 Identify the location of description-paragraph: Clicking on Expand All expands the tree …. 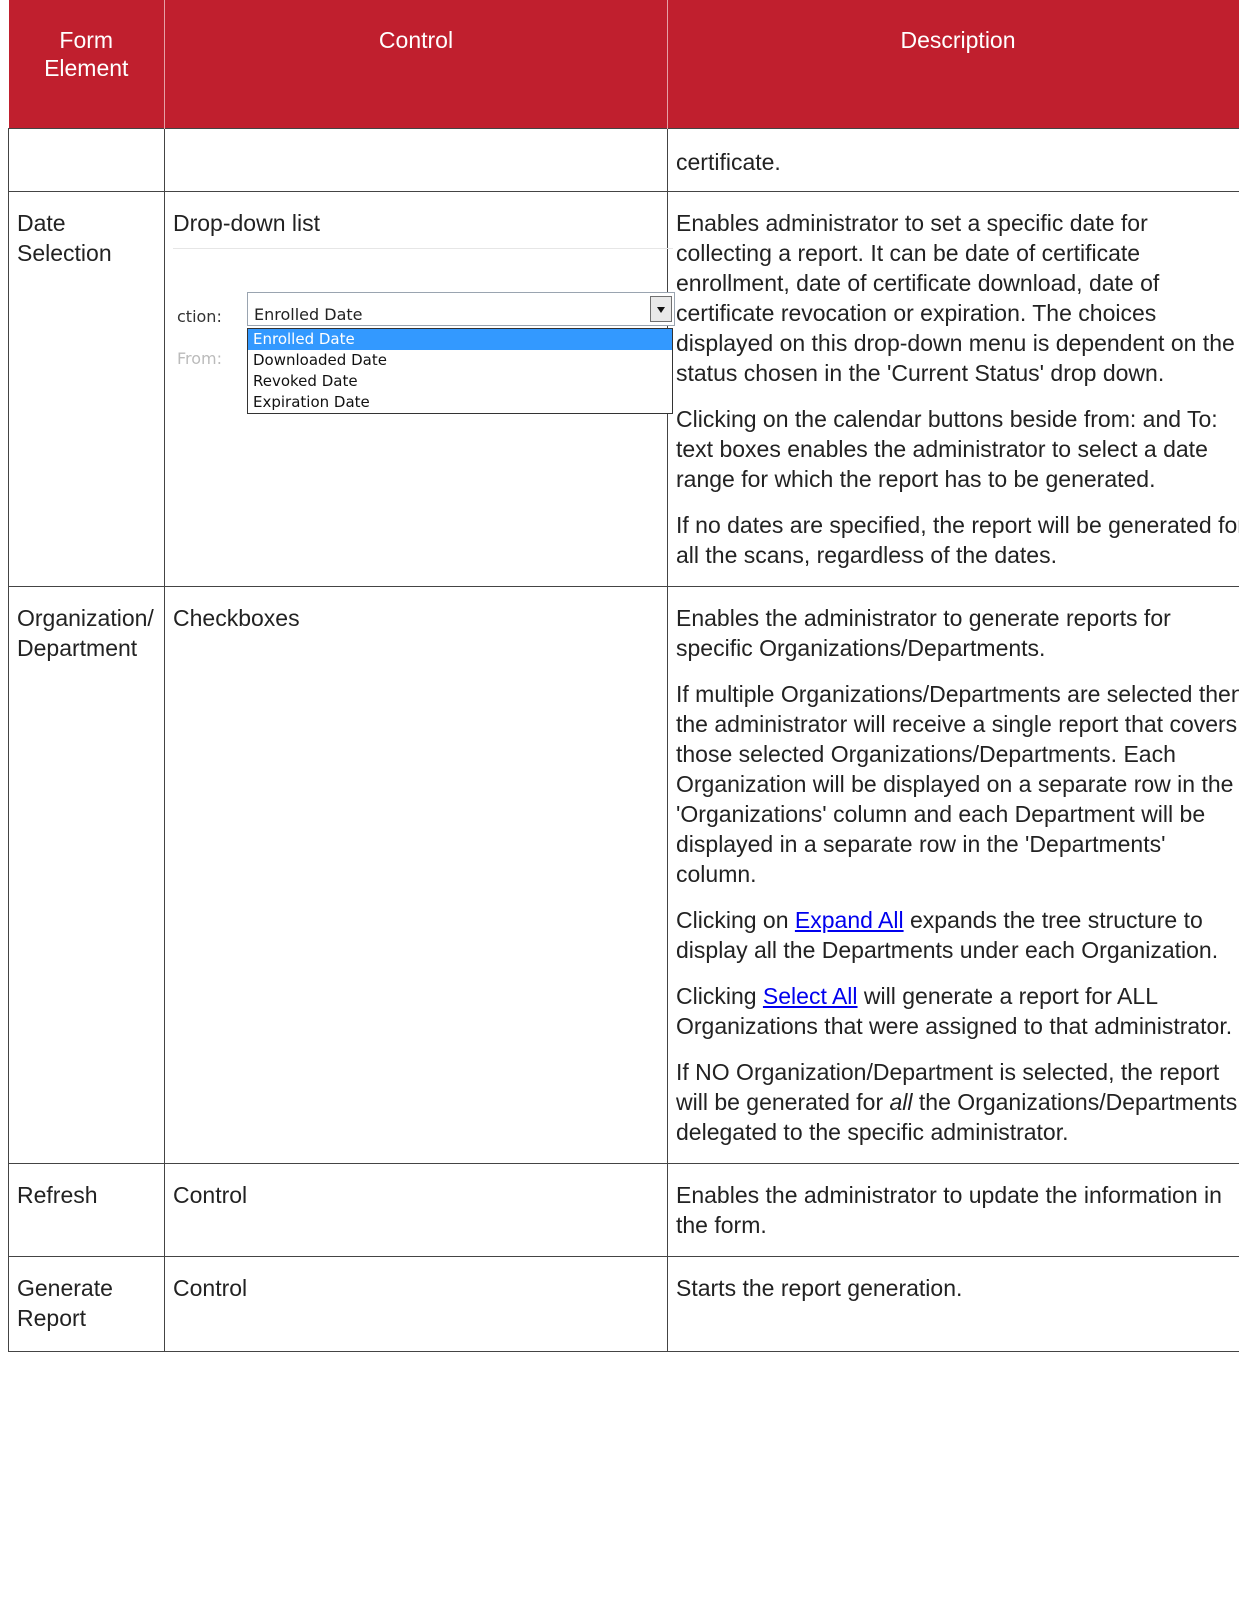
(957, 935).